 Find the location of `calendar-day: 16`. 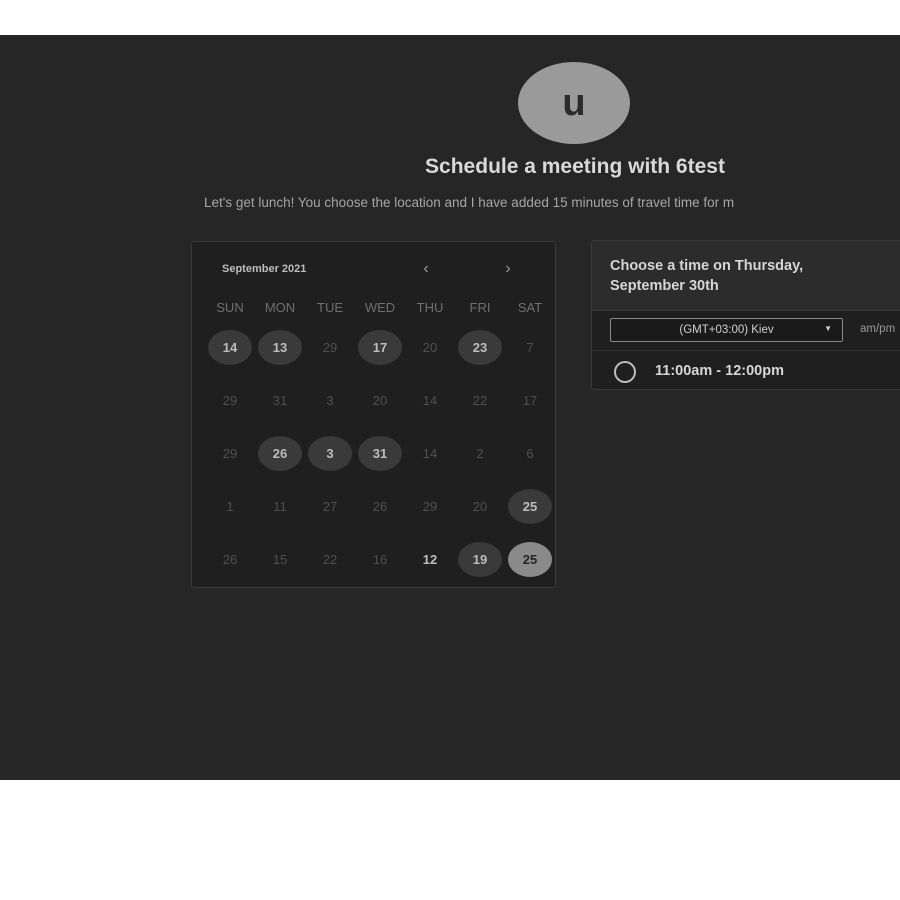

calendar-day: 16 is located at coordinates (380, 559).